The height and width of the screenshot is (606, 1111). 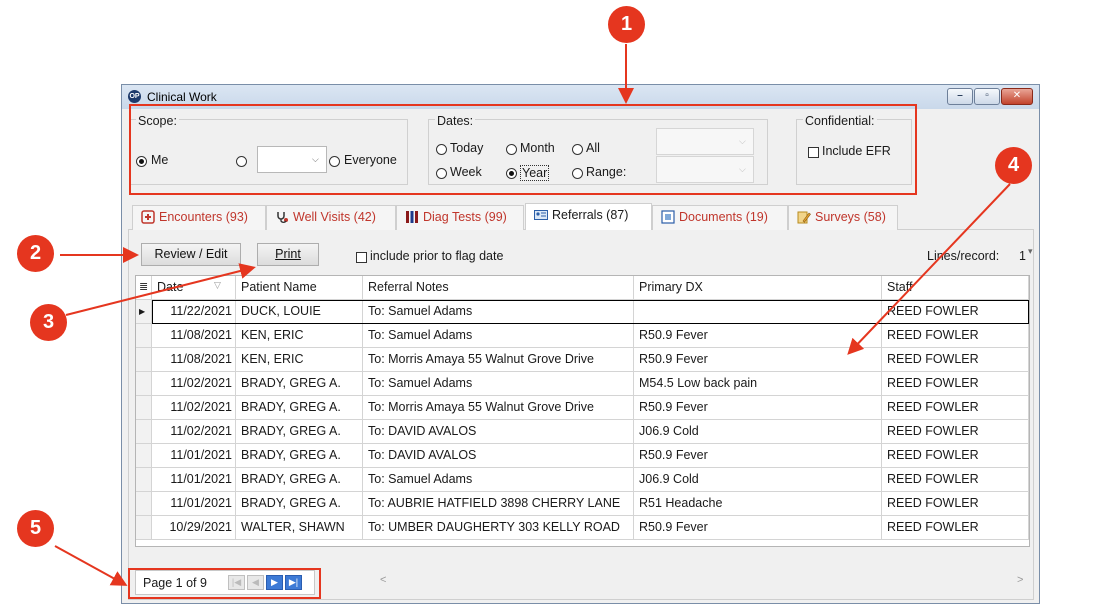 What do you see at coordinates (35, 253) in the screenshot?
I see `callout-2: 2` at bounding box center [35, 253].